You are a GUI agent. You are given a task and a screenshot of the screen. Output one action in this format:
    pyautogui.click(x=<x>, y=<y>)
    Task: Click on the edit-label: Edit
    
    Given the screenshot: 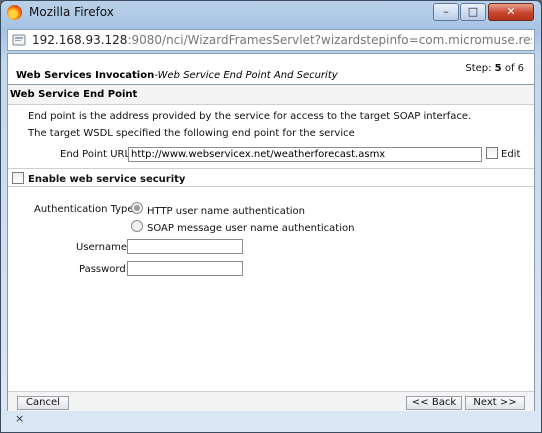 What is the action you would take?
    pyautogui.click(x=511, y=154)
    